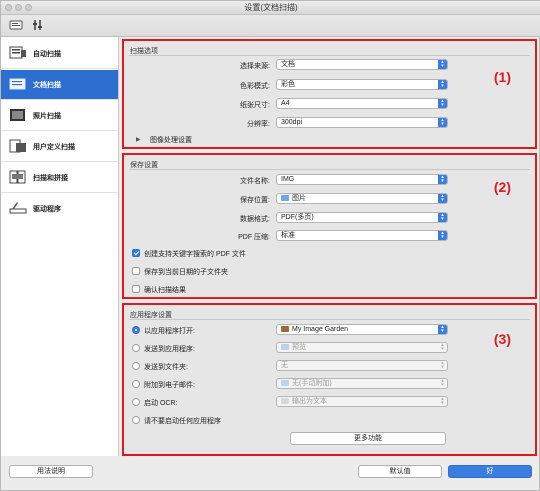  I want to click on send-to-app-radio, so click(136, 348).